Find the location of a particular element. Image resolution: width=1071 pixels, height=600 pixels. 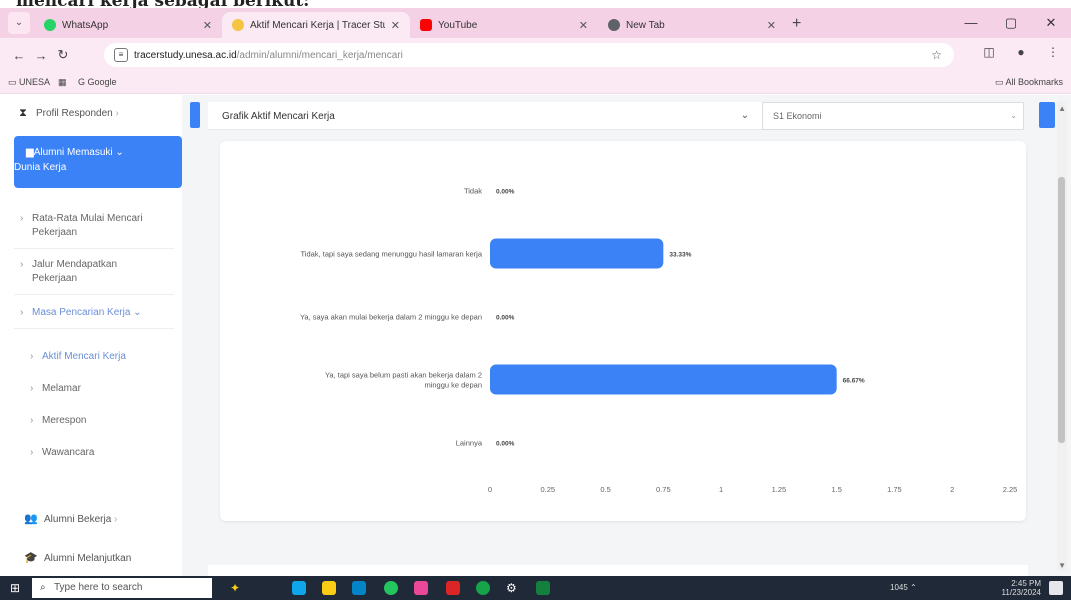

sidebar-item-alumni-melanjutkan: 🎓 Alumni Melanjutkan is located at coordinates (115, 557).